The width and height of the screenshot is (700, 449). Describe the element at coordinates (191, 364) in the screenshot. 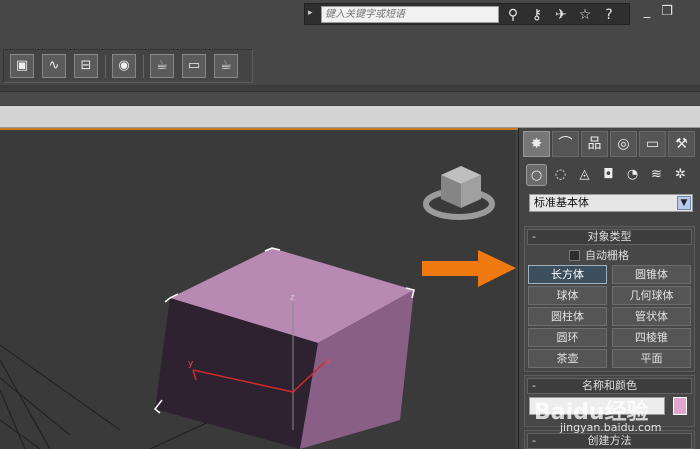

I see `axis-y-label: y` at that location.